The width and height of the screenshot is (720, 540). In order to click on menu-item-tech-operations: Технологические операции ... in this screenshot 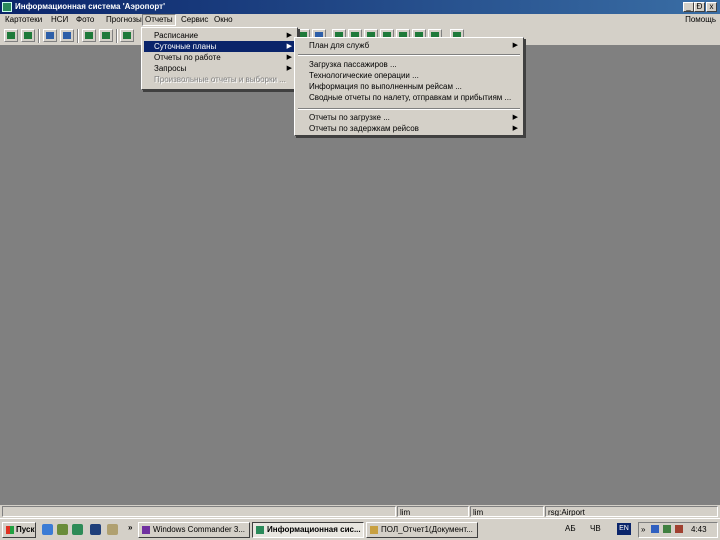, I will do `click(409, 75)`.